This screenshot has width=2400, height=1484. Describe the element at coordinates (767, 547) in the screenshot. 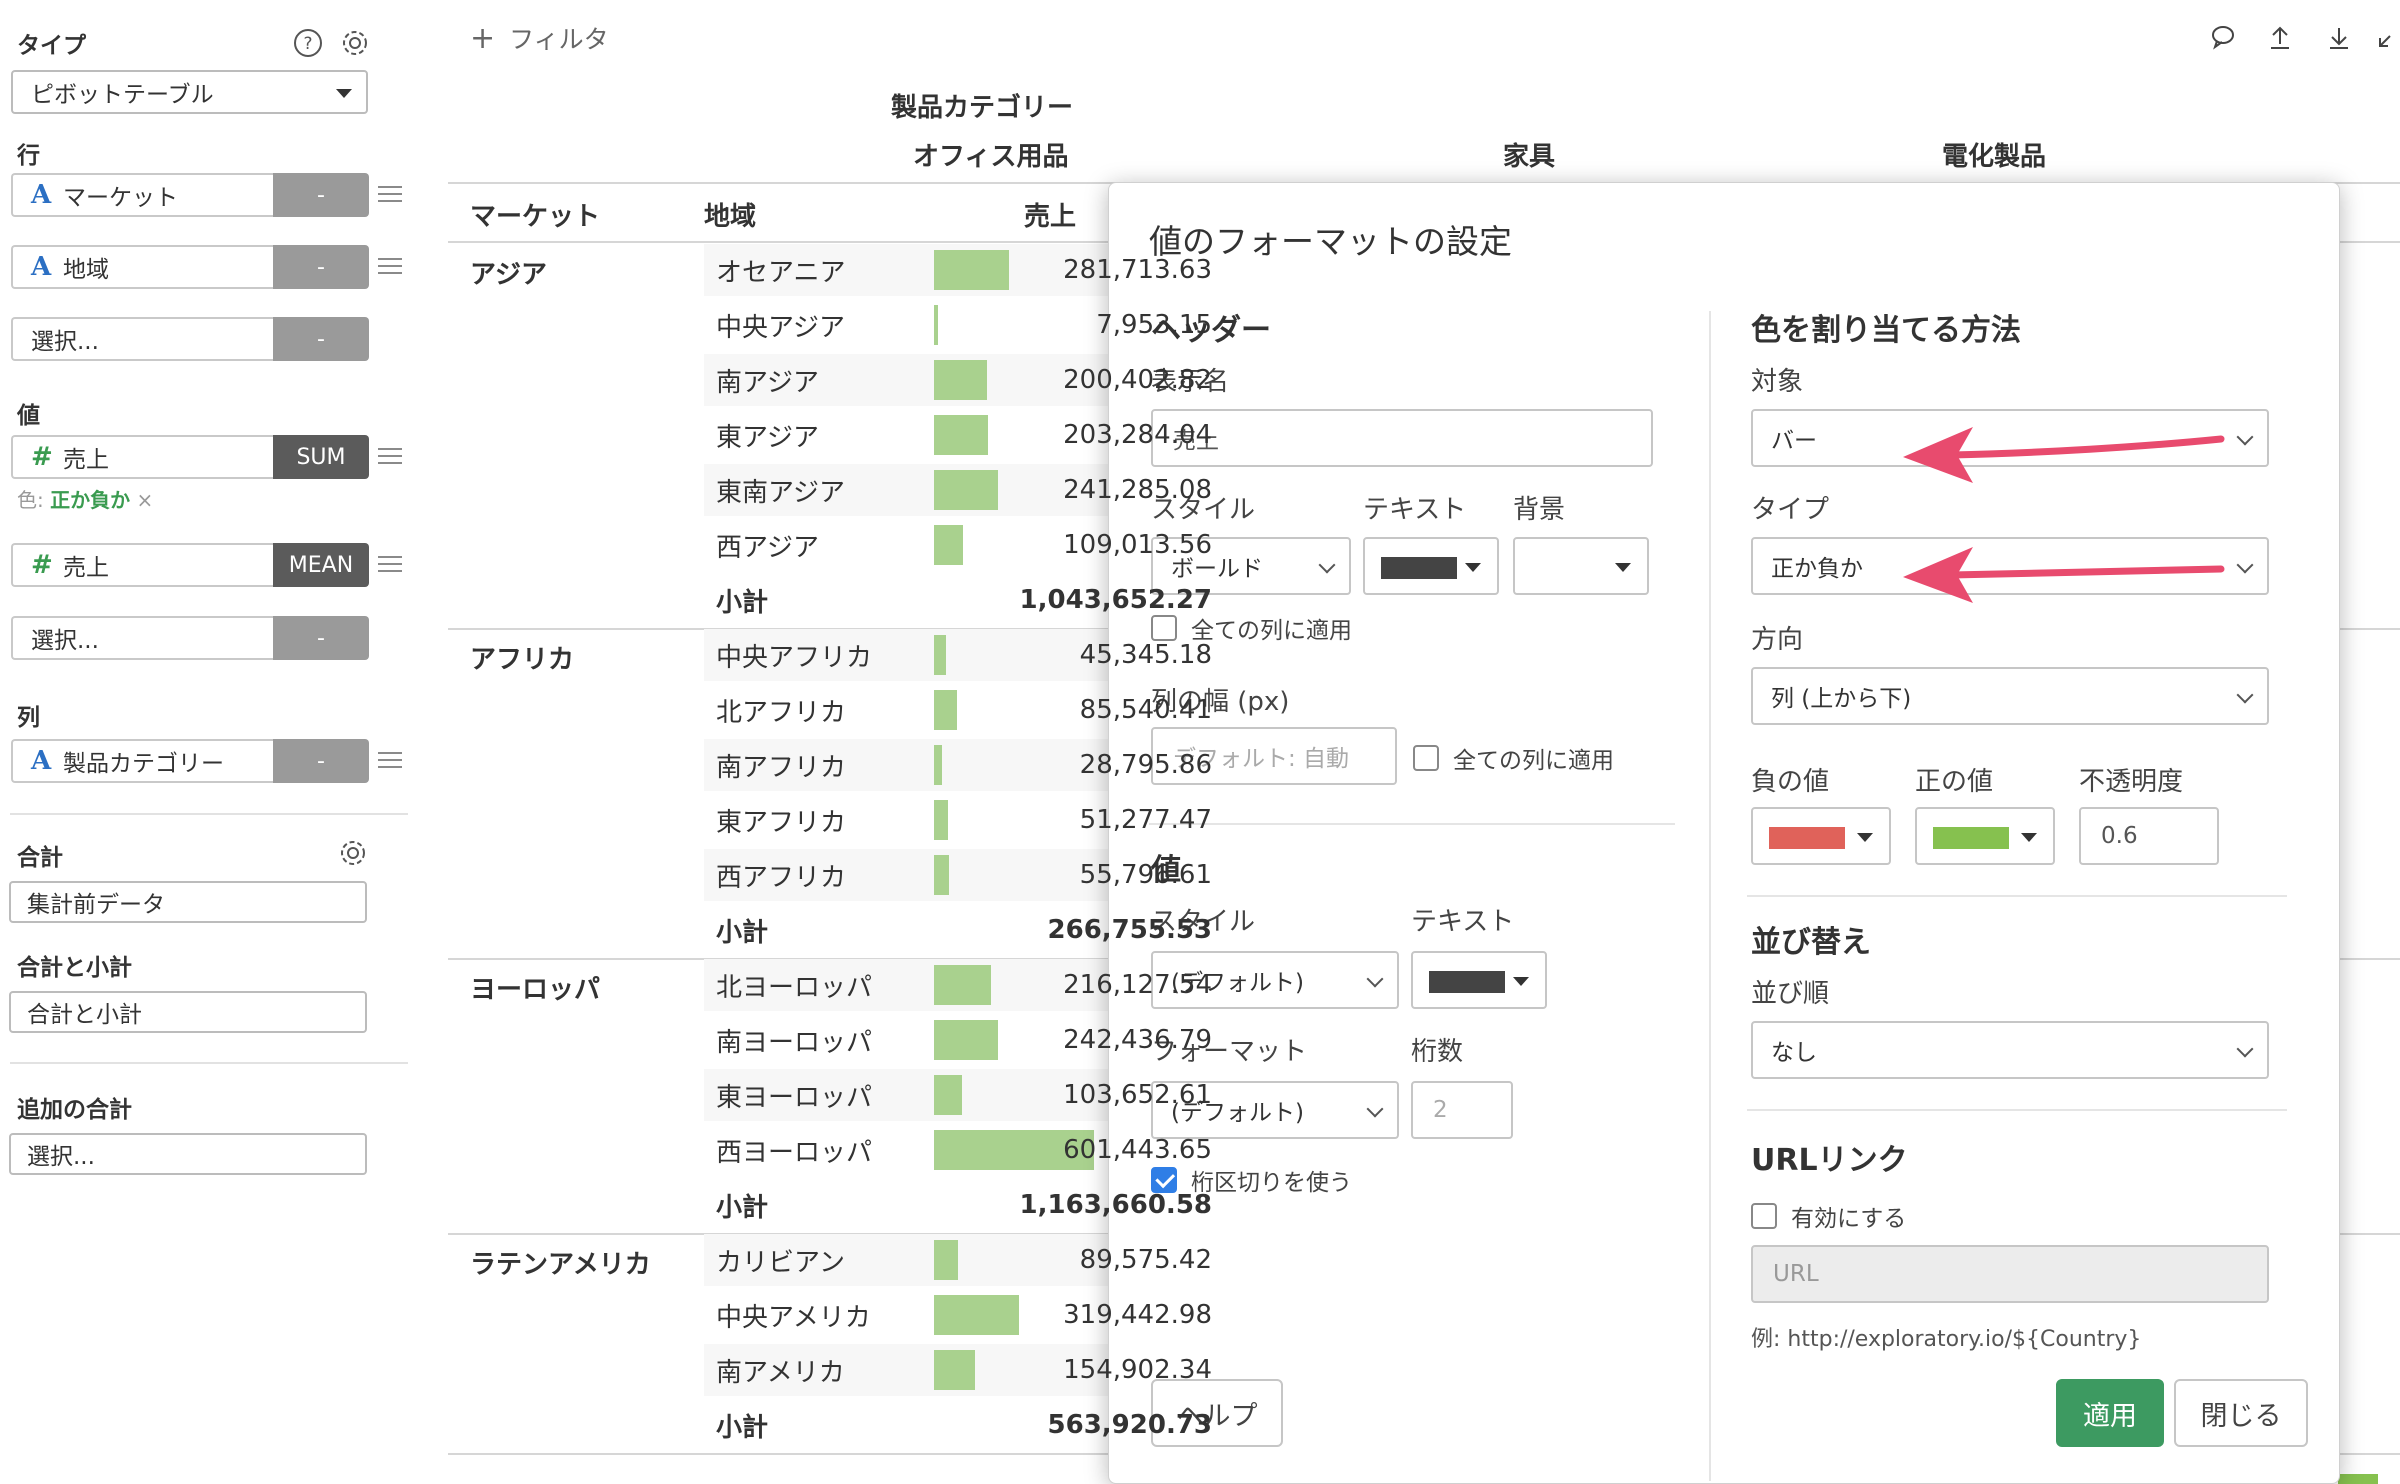

I see `region-cell: 西アジア` at that location.